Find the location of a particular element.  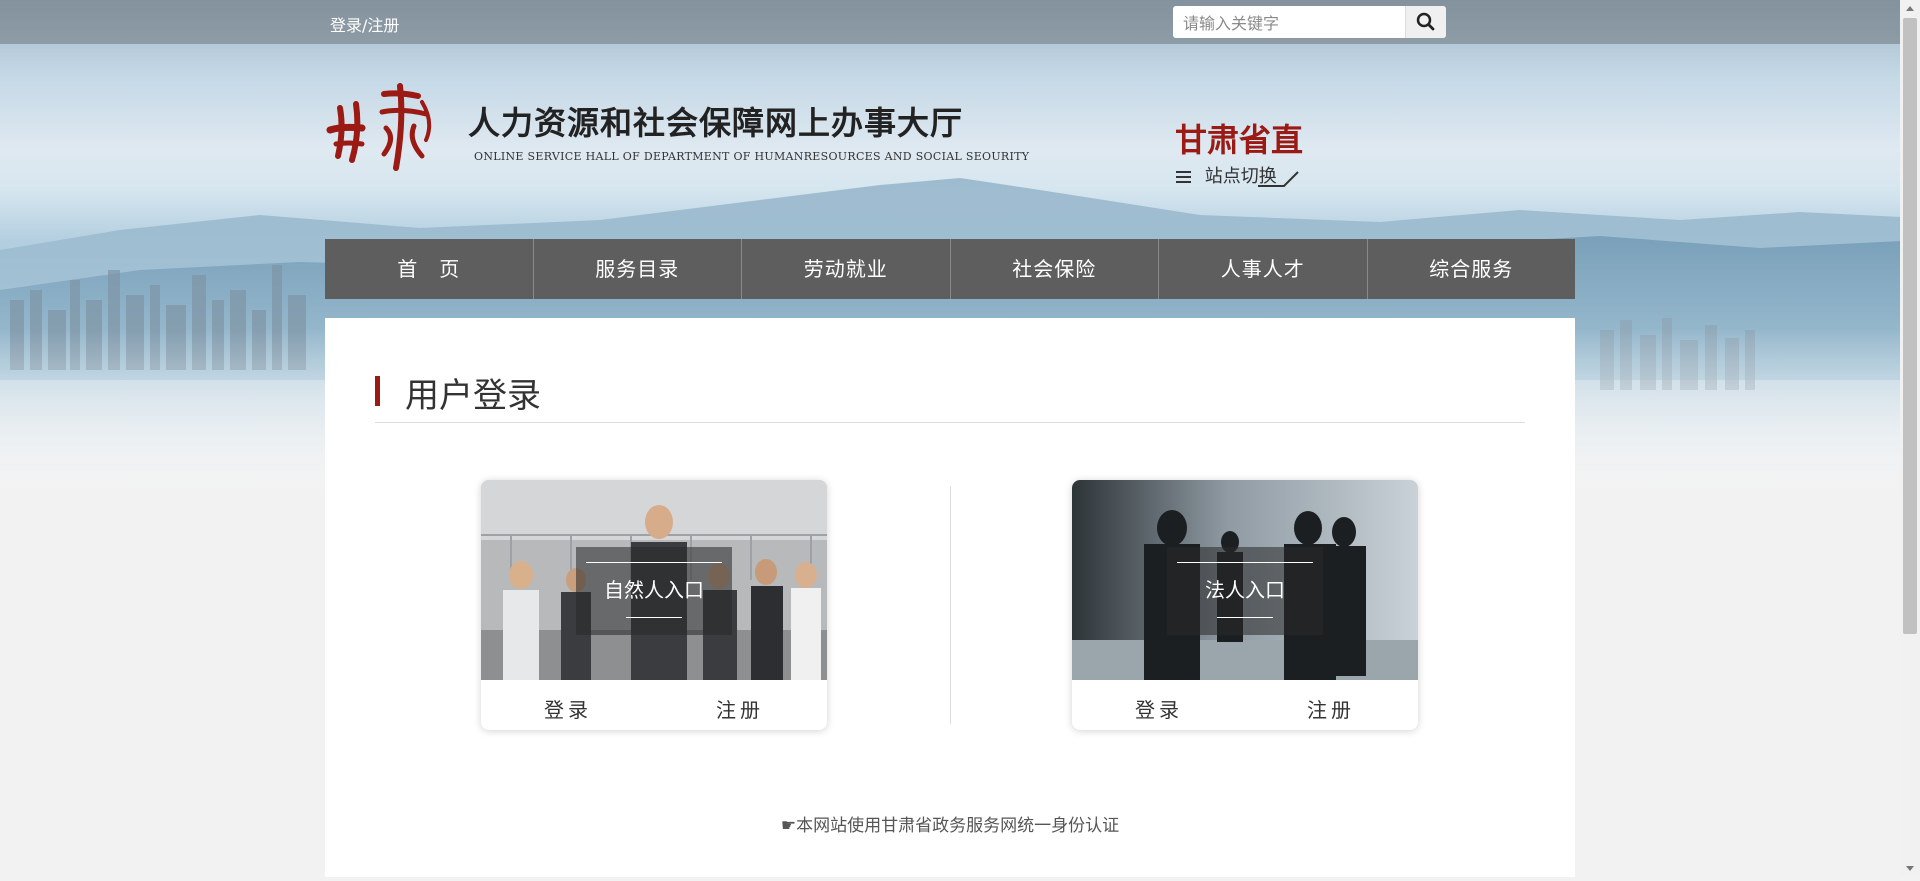

card-label-overlay: 法人入口 is located at coordinates (1245, 591).